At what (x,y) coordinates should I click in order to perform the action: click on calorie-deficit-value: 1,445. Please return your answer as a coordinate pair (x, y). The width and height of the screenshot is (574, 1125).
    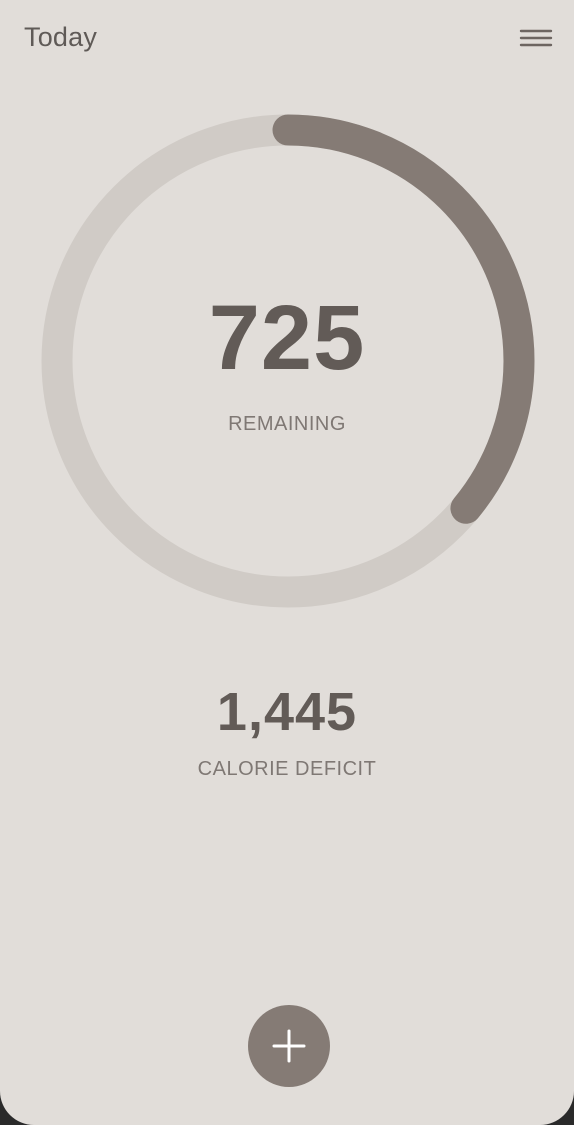
    Looking at the image, I should click on (287, 712).